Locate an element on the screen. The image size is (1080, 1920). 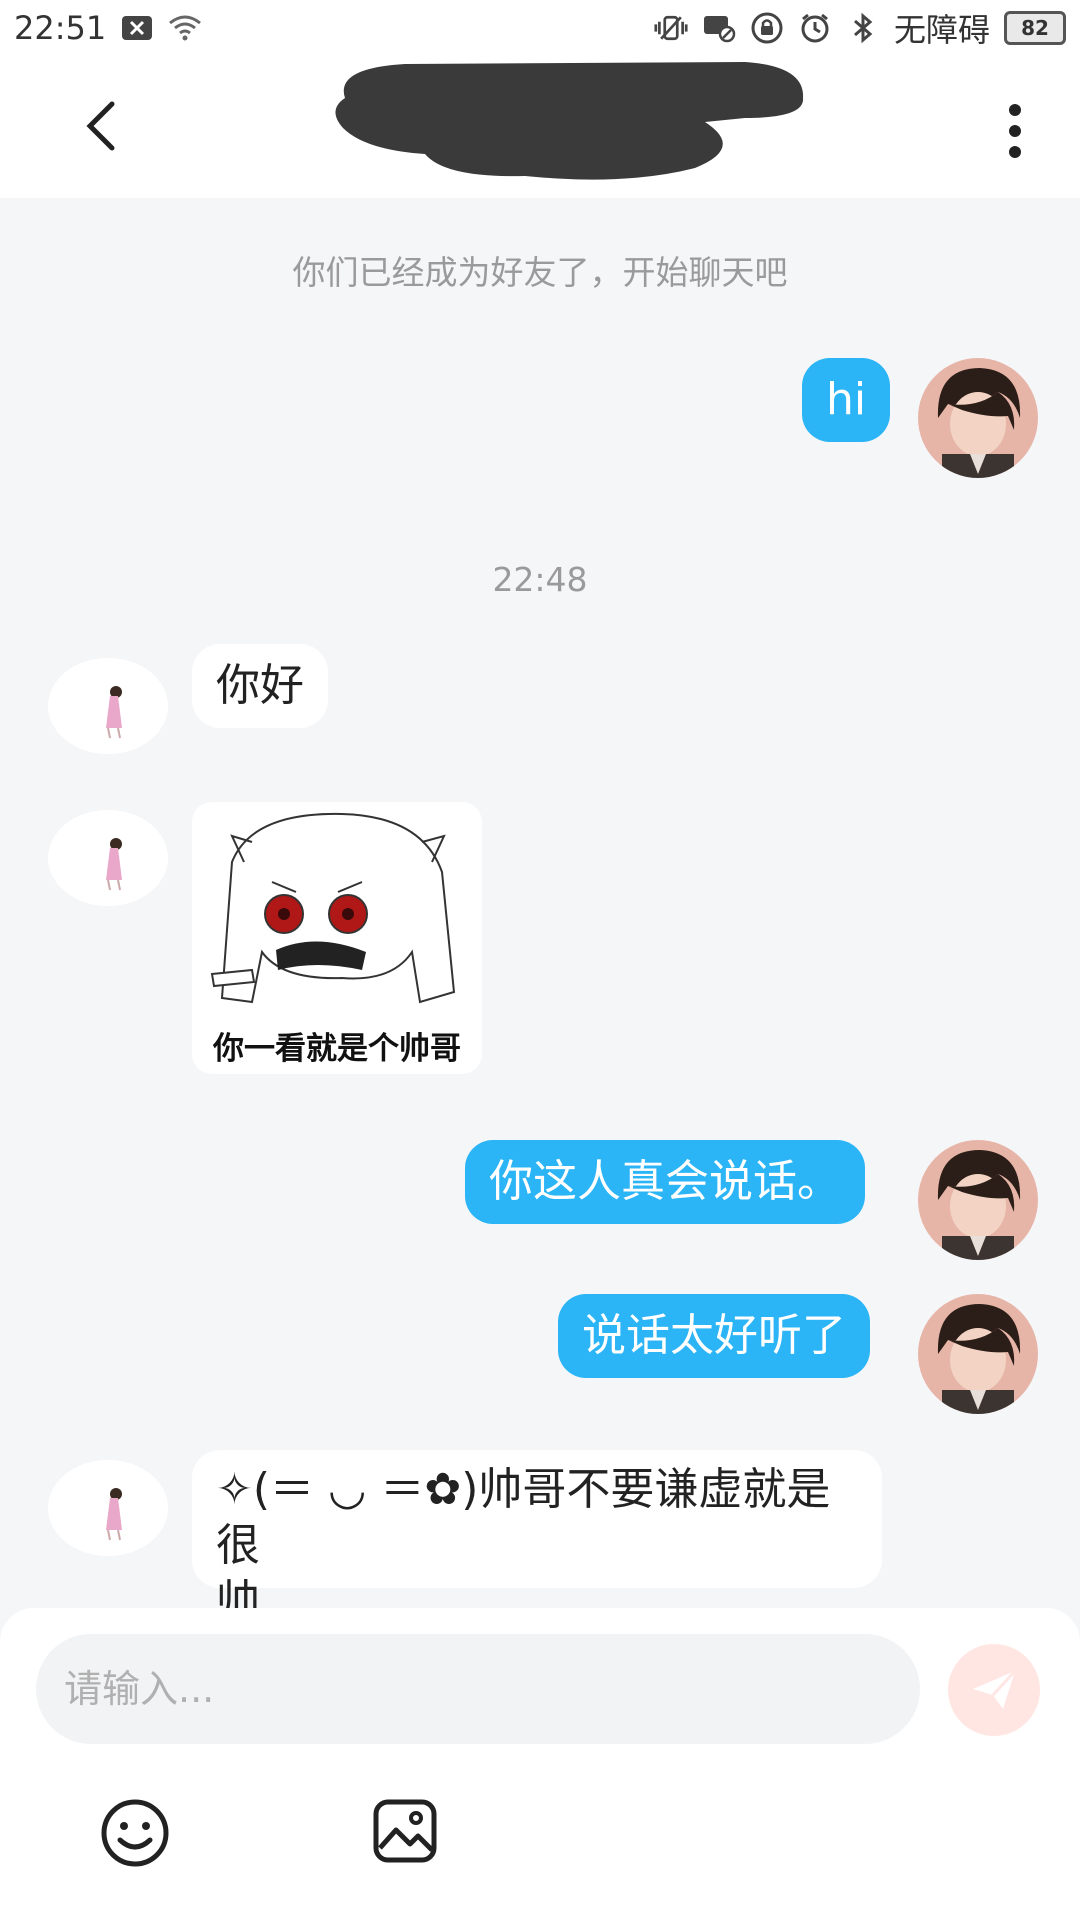
sticker-drawing is located at coordinates (333, 908).